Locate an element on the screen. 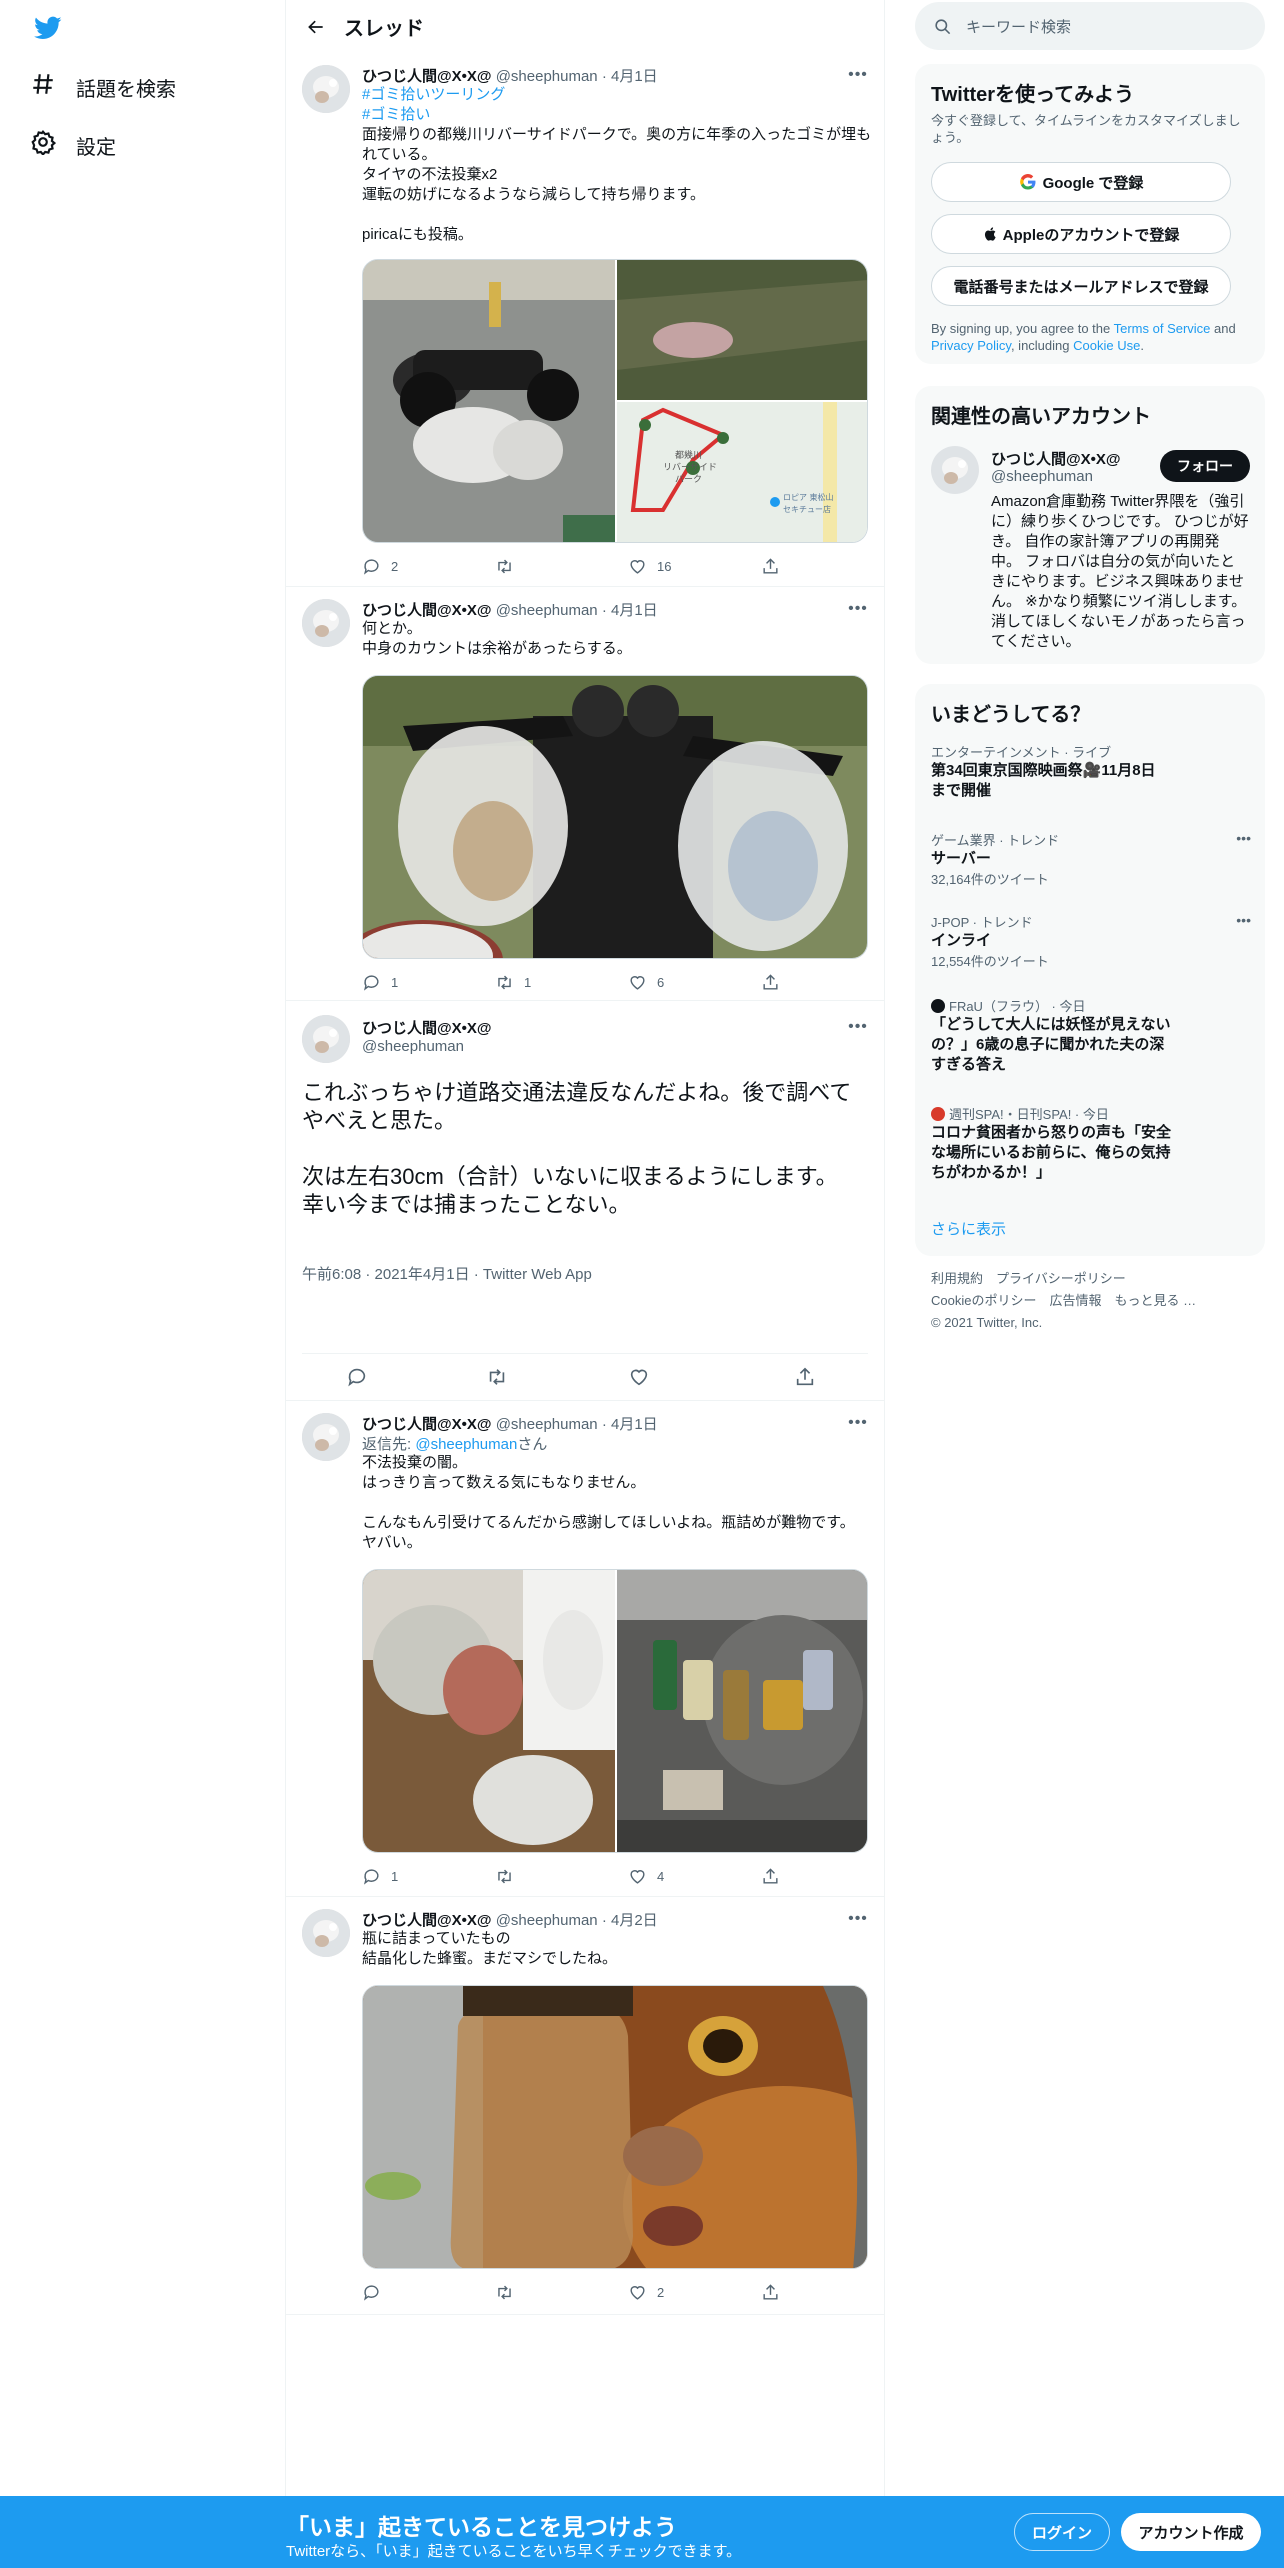  like-button is located at coordinates (644, 1377).